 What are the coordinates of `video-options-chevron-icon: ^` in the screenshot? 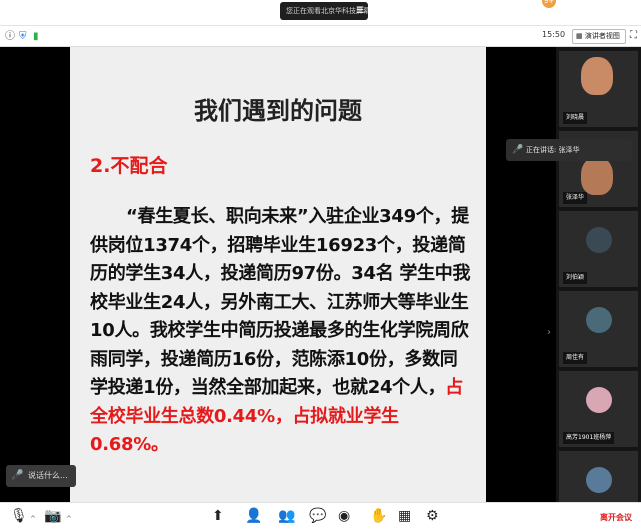 It's located at (69, 519).